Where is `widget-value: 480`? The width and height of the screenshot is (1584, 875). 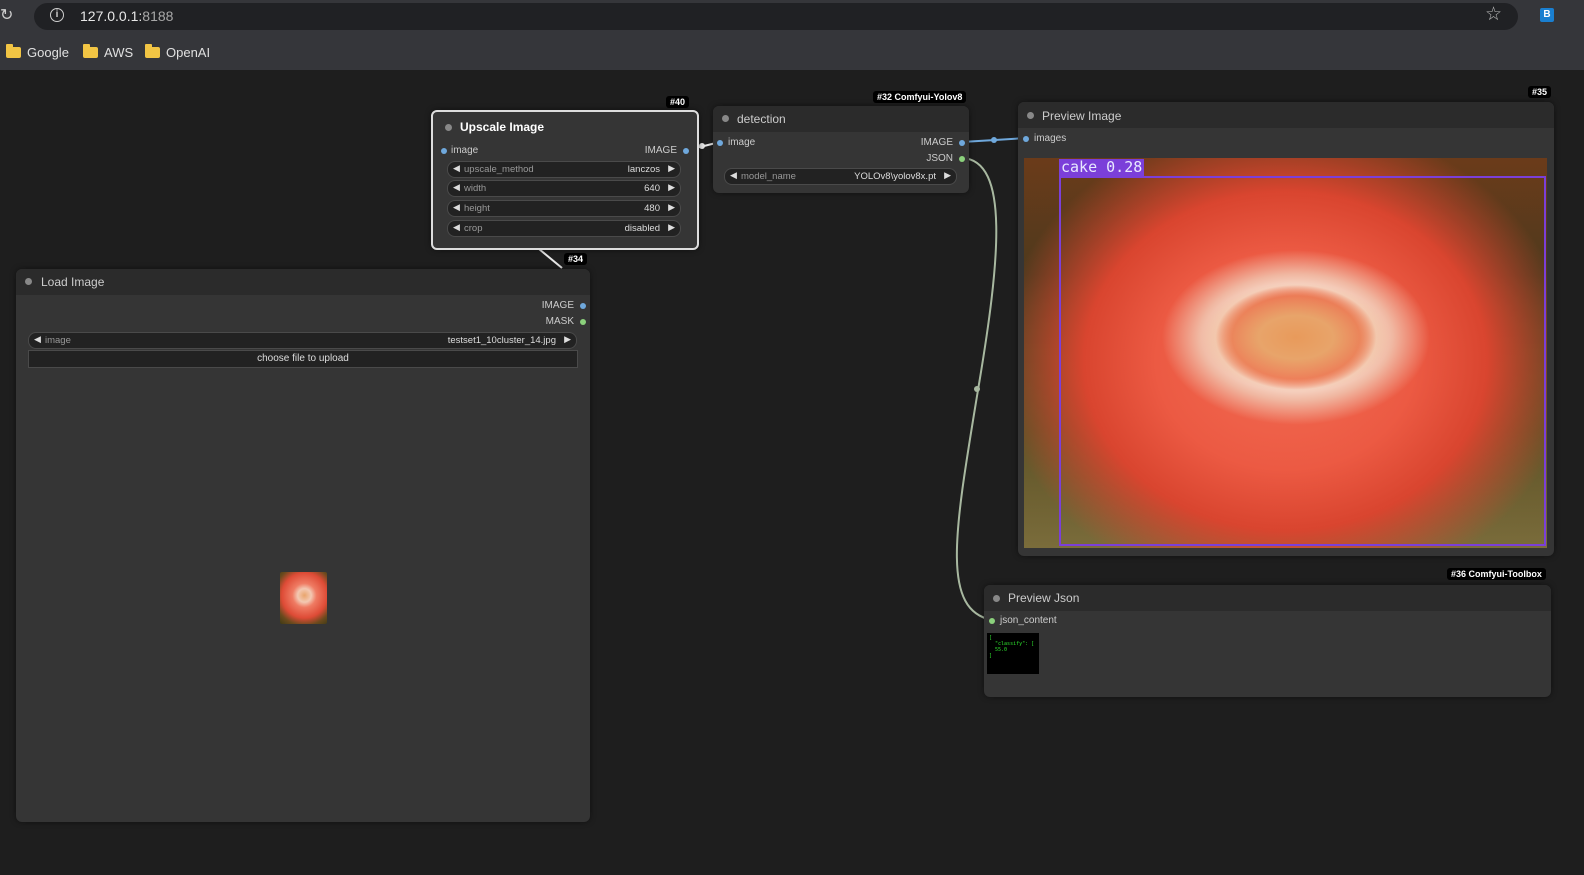
widget-value: 480 is located at coordinates (652, 208).